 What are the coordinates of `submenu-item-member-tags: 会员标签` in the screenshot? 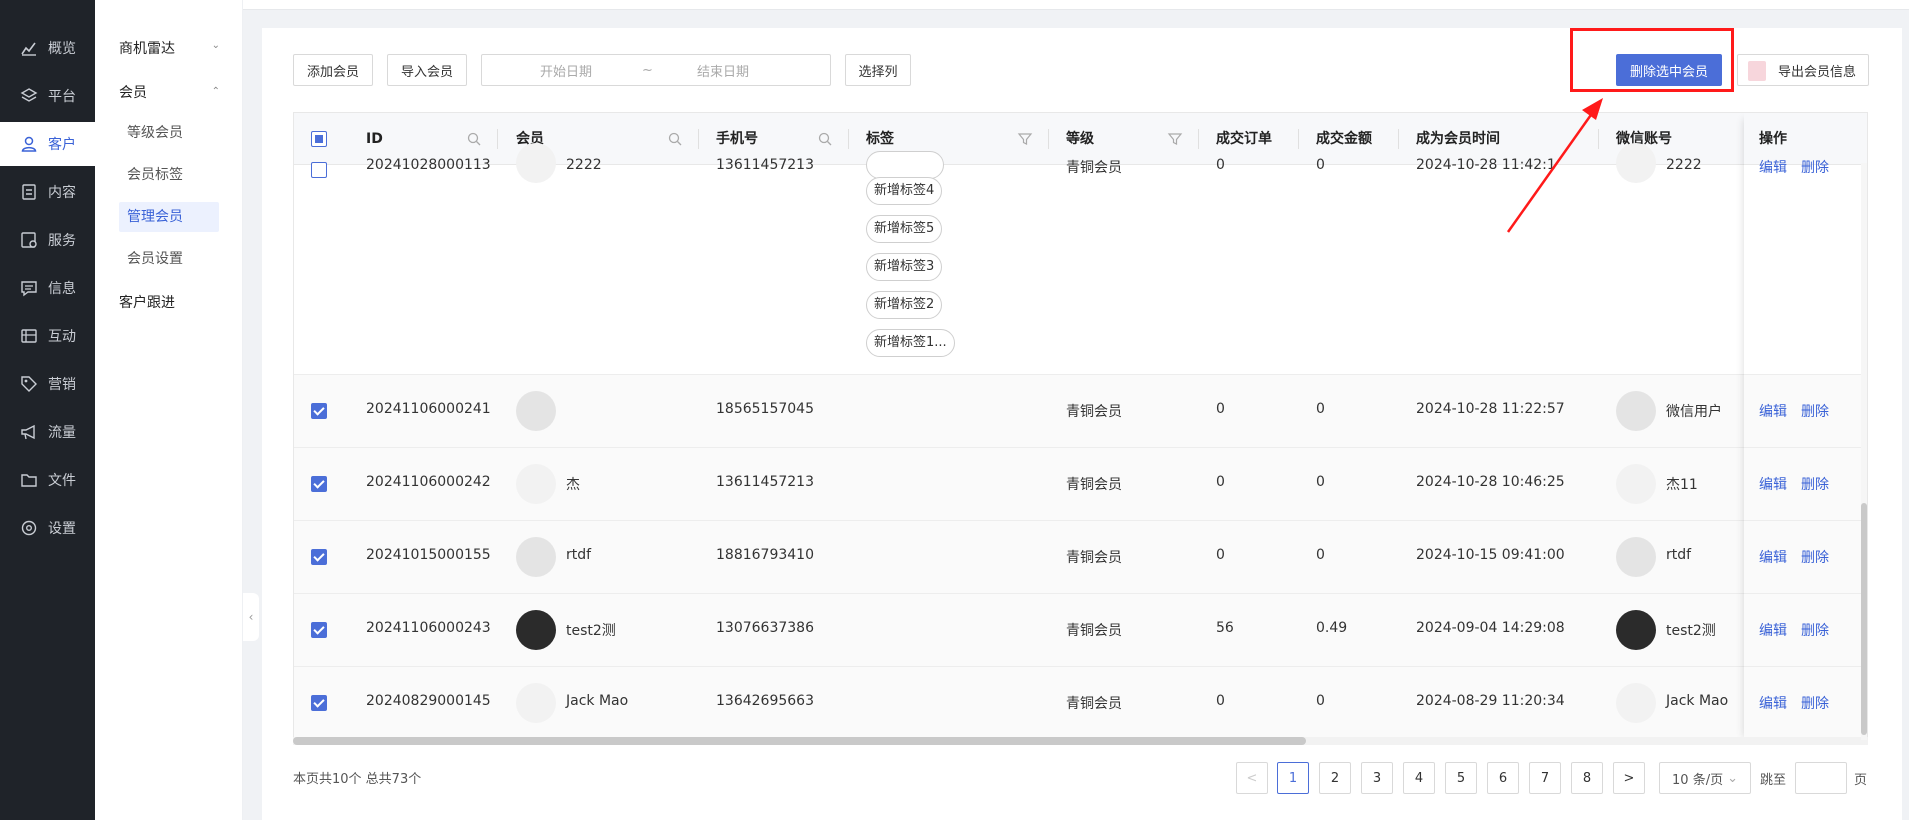 It's located at (169, 175).